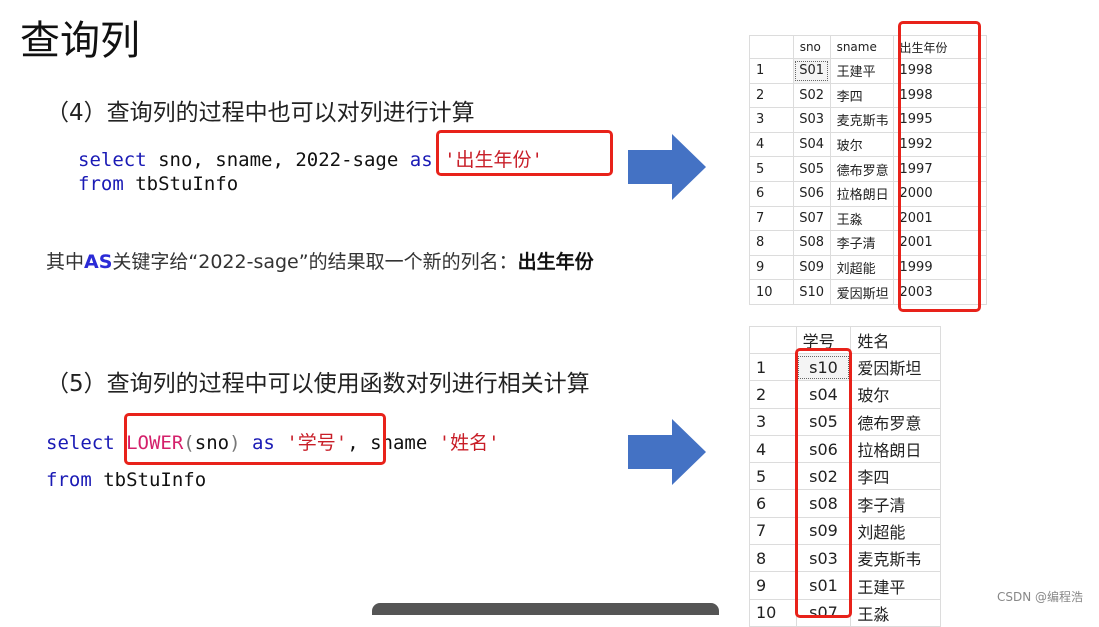 The height and width of the screenshot is (627, 1099). I want to click on note-as-keyword: AS, so click(98, 262).